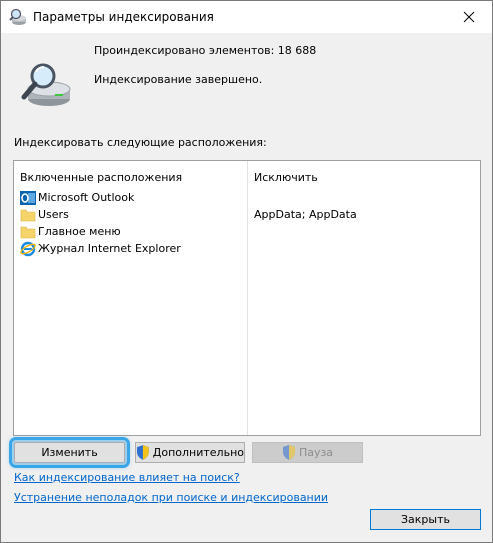 The height and width of the screenshot is (543, 493). What do you see at coordinates (246, 17) in the screenshot?
I see `title-bar: Параметры индексирования` at bounding box center [246, 17].